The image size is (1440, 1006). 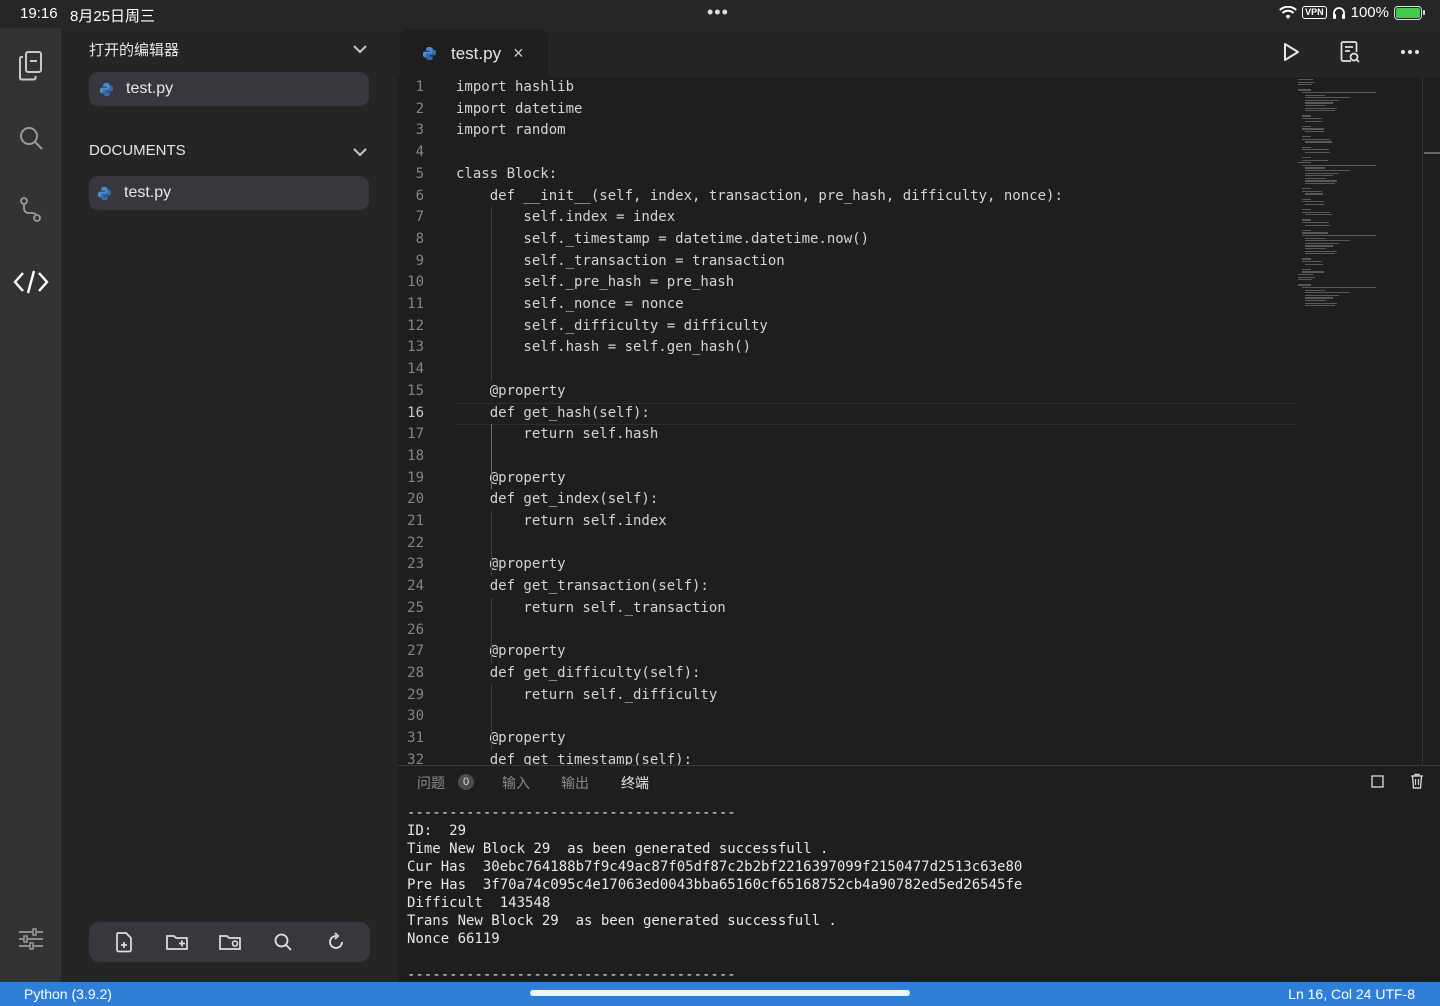 I want to click on explorer-files-icon, so click(x=30, y=66).